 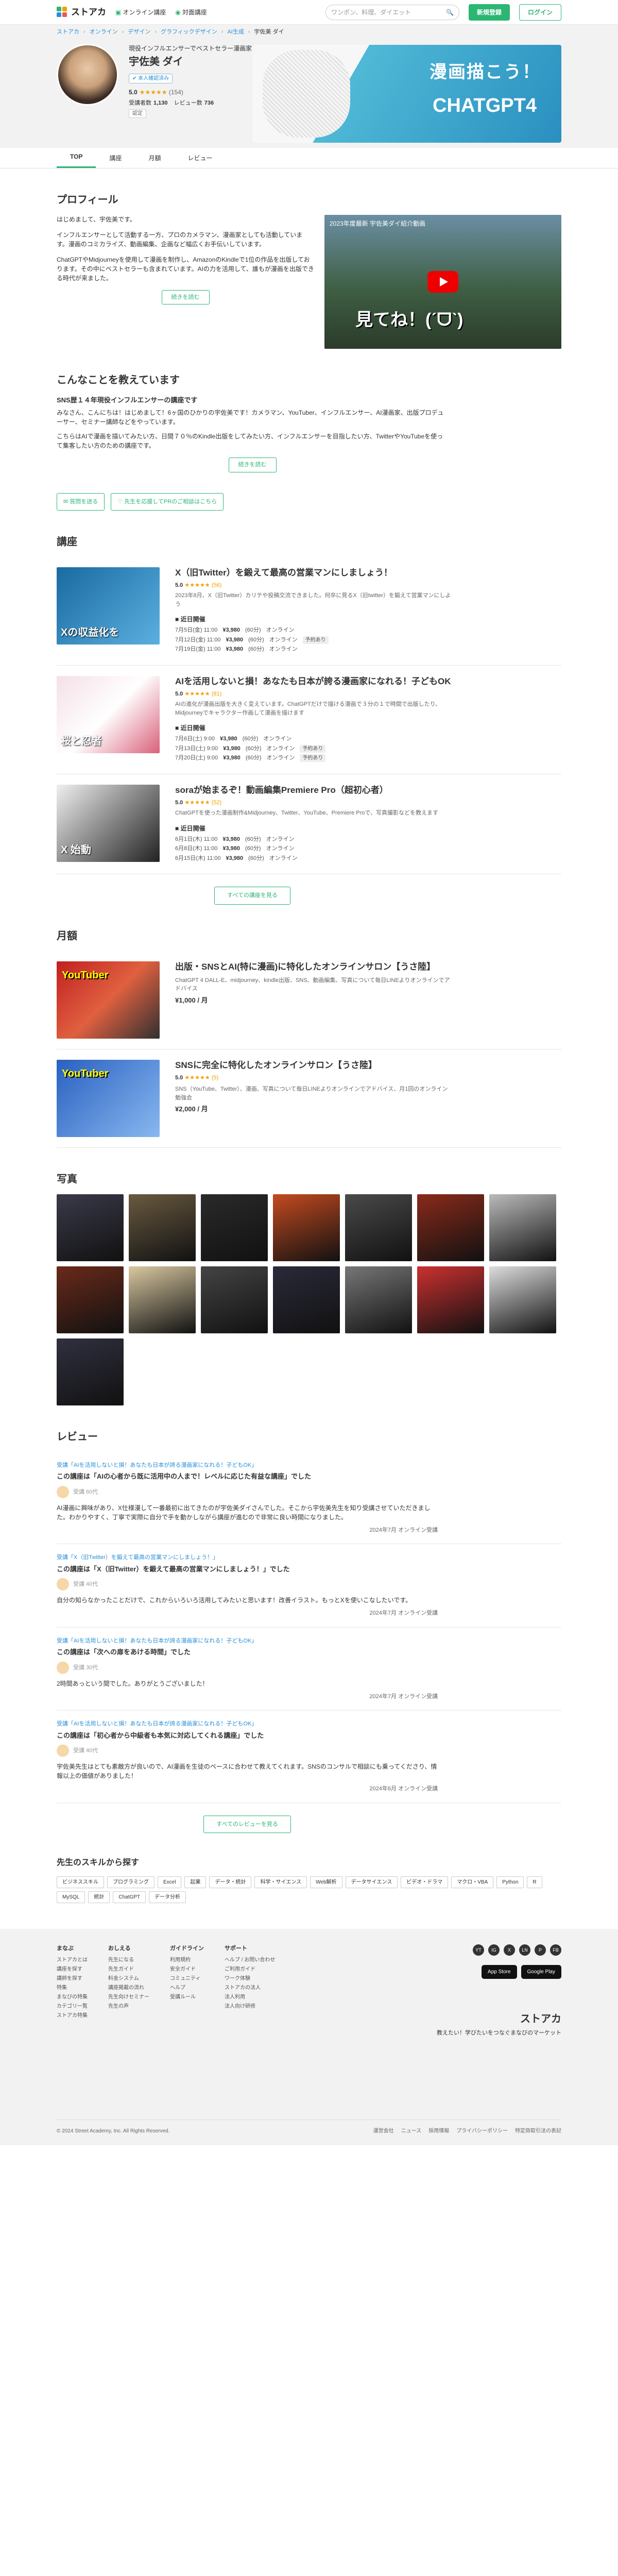 I want to click on schedule-row: 6月1日(木) 11:00 ¥3,980 (60分) オンライン, so click(x=365, y=839).